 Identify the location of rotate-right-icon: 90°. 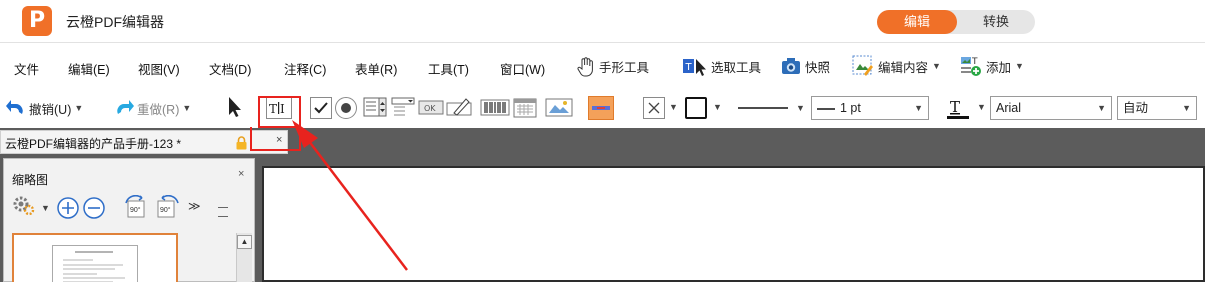
(167, 207).